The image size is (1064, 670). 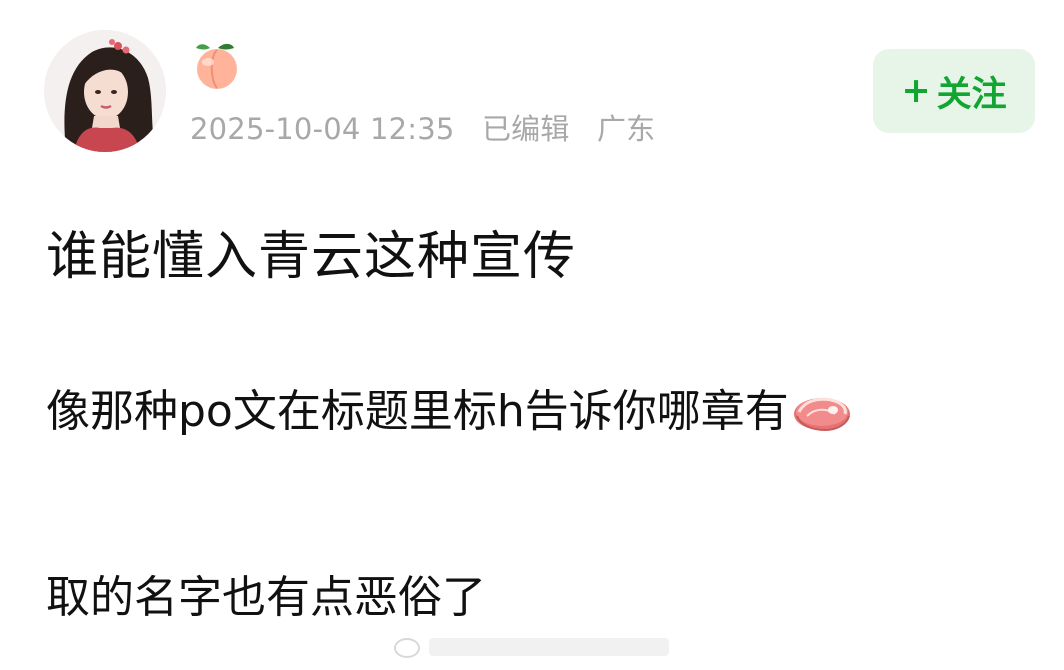 I want to click on avatar-image, so click(x=105, y=91).